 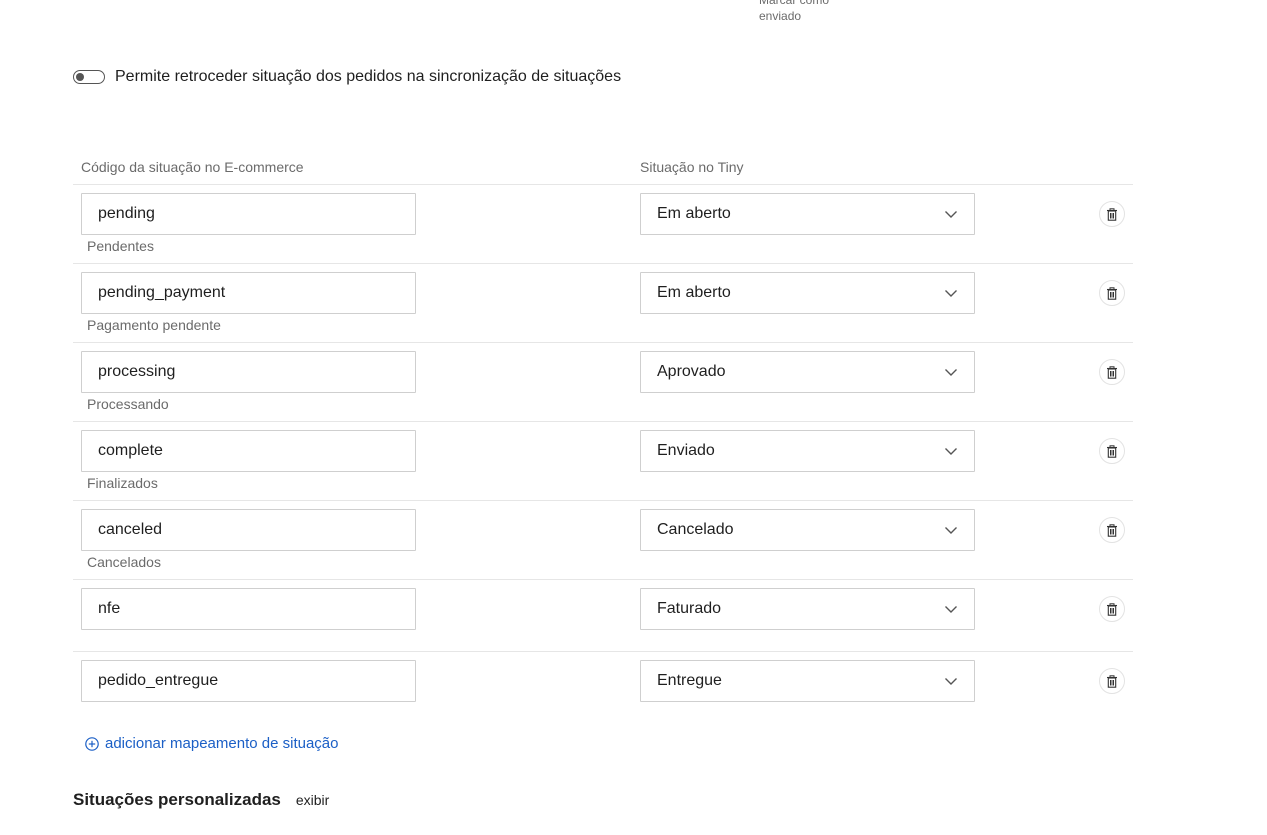 What do you see at coordinates (807, 372) in the screenshot?
I see `tiny-status-select: Aprovado` at bounding box center [807, 372].